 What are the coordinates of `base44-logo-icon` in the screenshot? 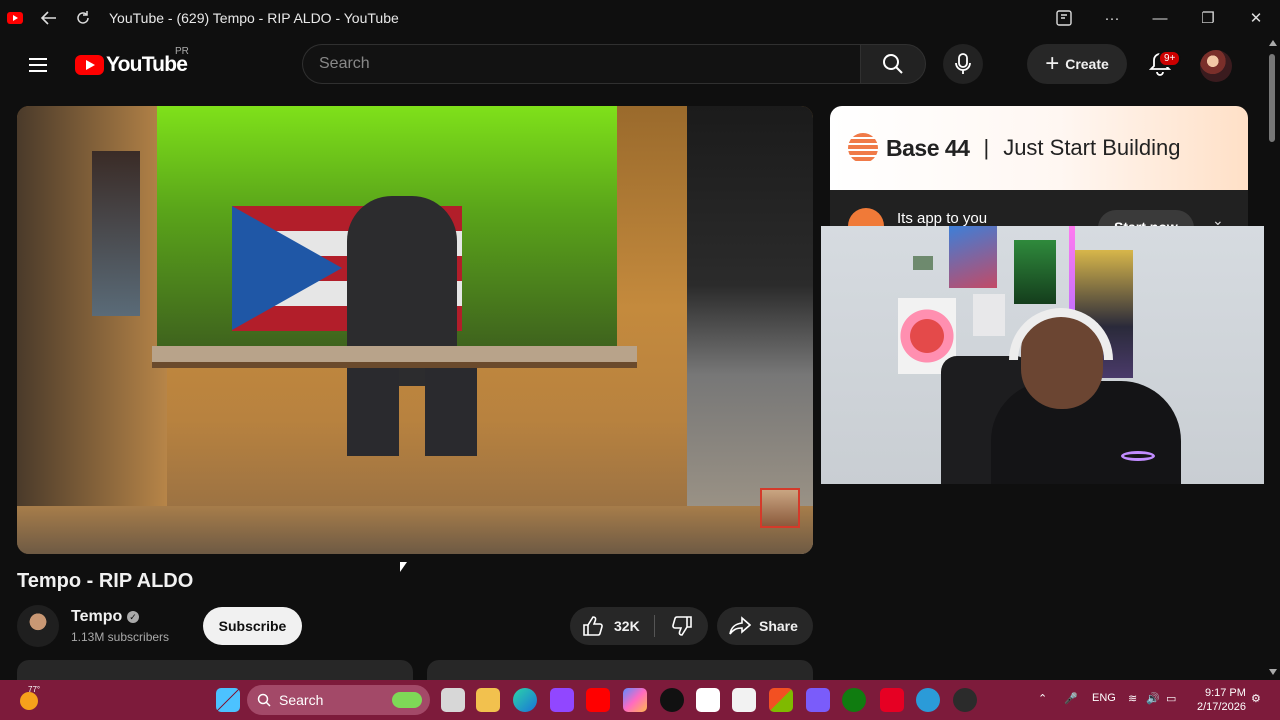 It's located at (863, 148).